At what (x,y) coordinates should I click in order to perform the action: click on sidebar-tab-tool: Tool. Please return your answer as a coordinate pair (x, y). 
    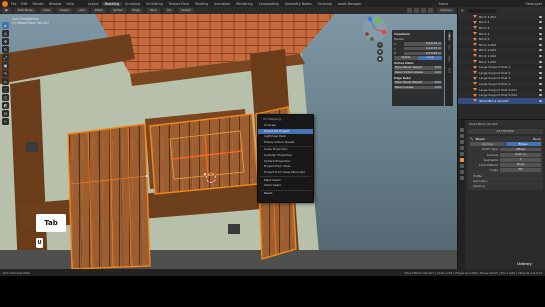
    Looking at the image, I should click on (449, 47).